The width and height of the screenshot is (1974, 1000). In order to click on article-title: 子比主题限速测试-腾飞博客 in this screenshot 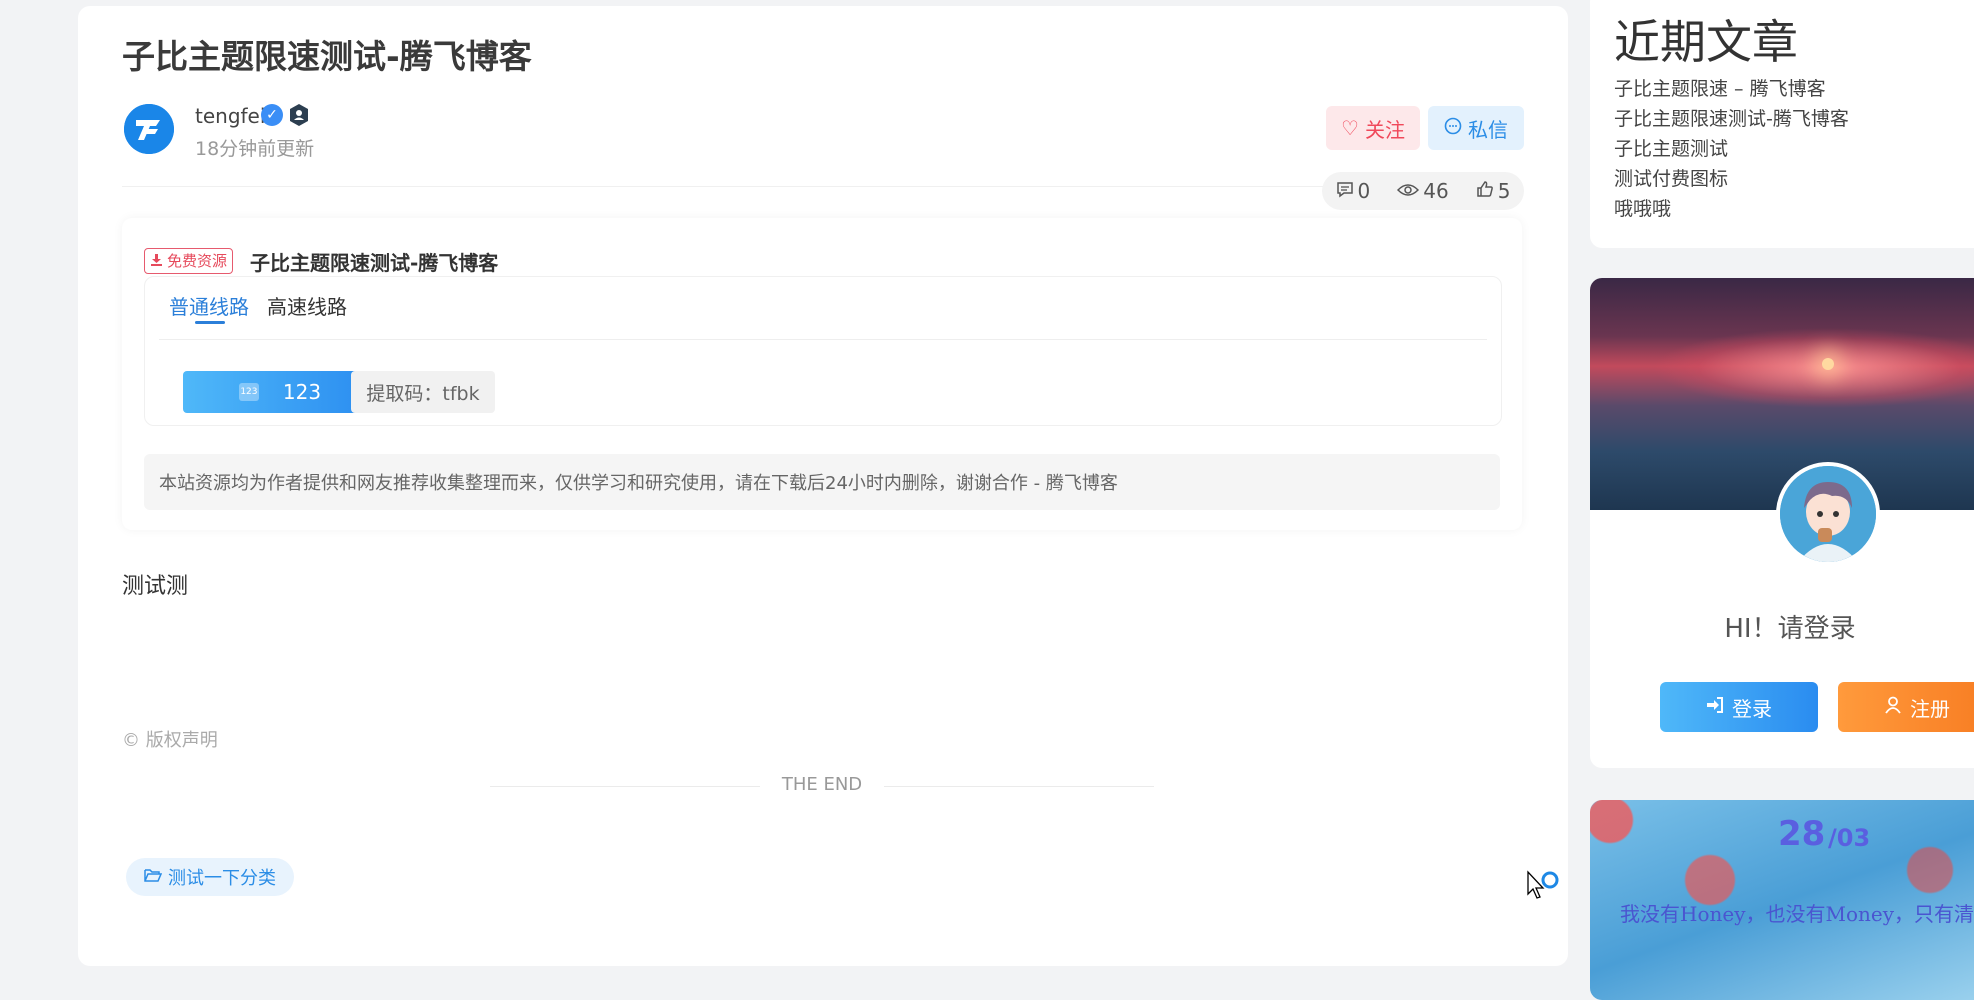, I will do `click(327, 56)`.